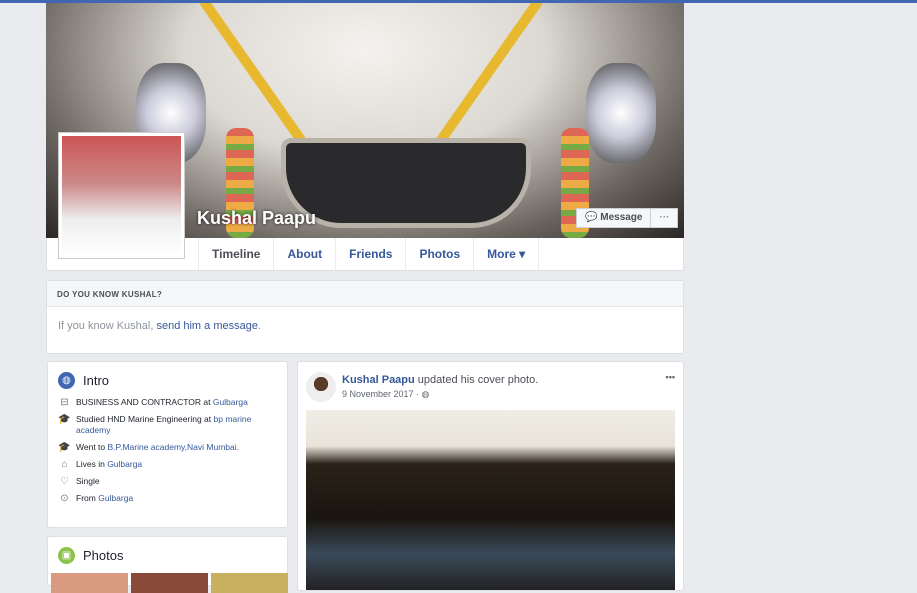 The width and height of the screenshot is (917, 593). I want to click on intro-item: ⌂ Lives in Gulbarga, so click(167, 464).